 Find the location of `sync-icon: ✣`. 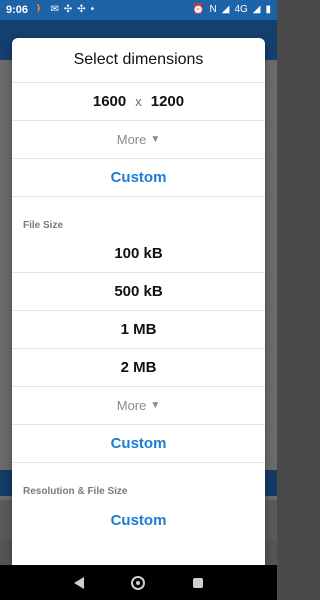

sync-icon: ✣ is located at coordinates (68, 9).